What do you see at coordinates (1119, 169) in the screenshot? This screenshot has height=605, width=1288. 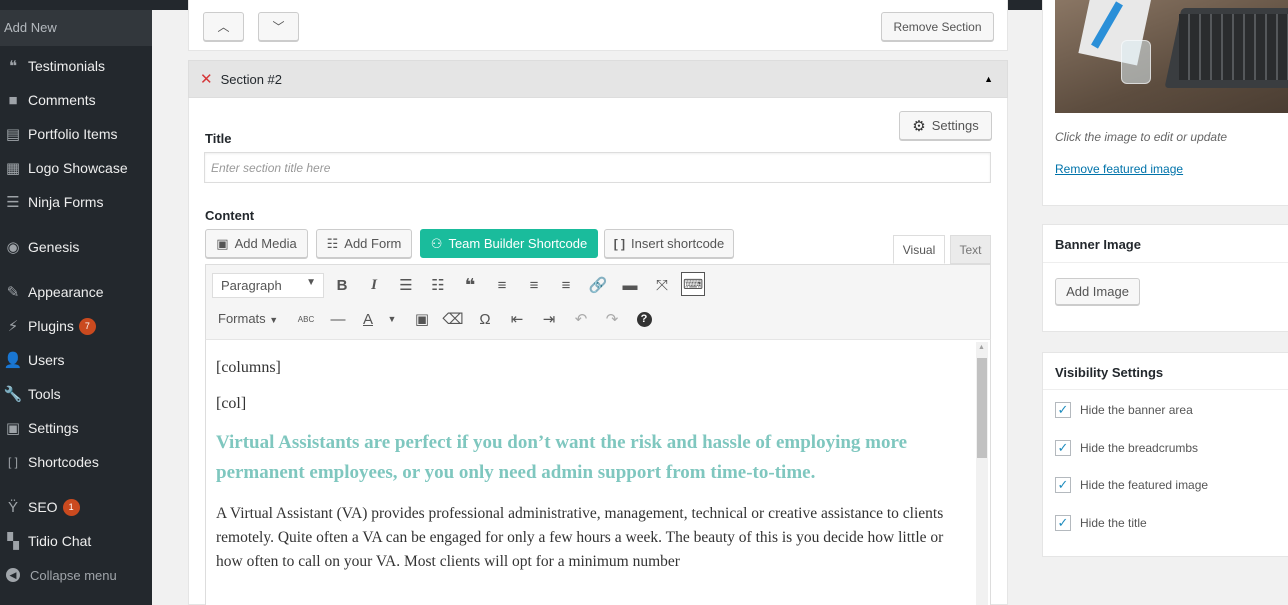 I see `remove-featured-image-link: Remove featured image` at bounding box center [1119, 169].